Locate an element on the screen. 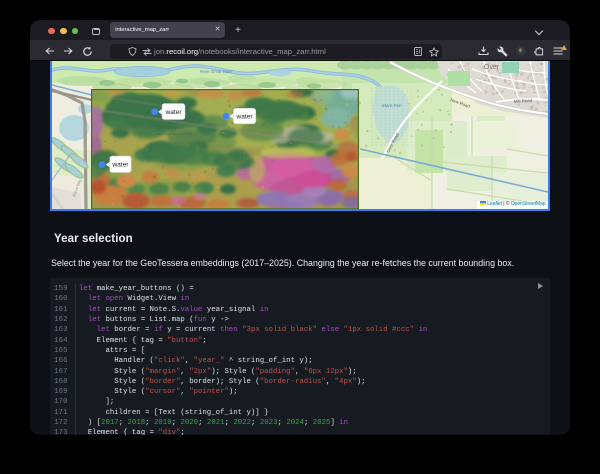  svg-text: Over is located at coordinates (492, 67).